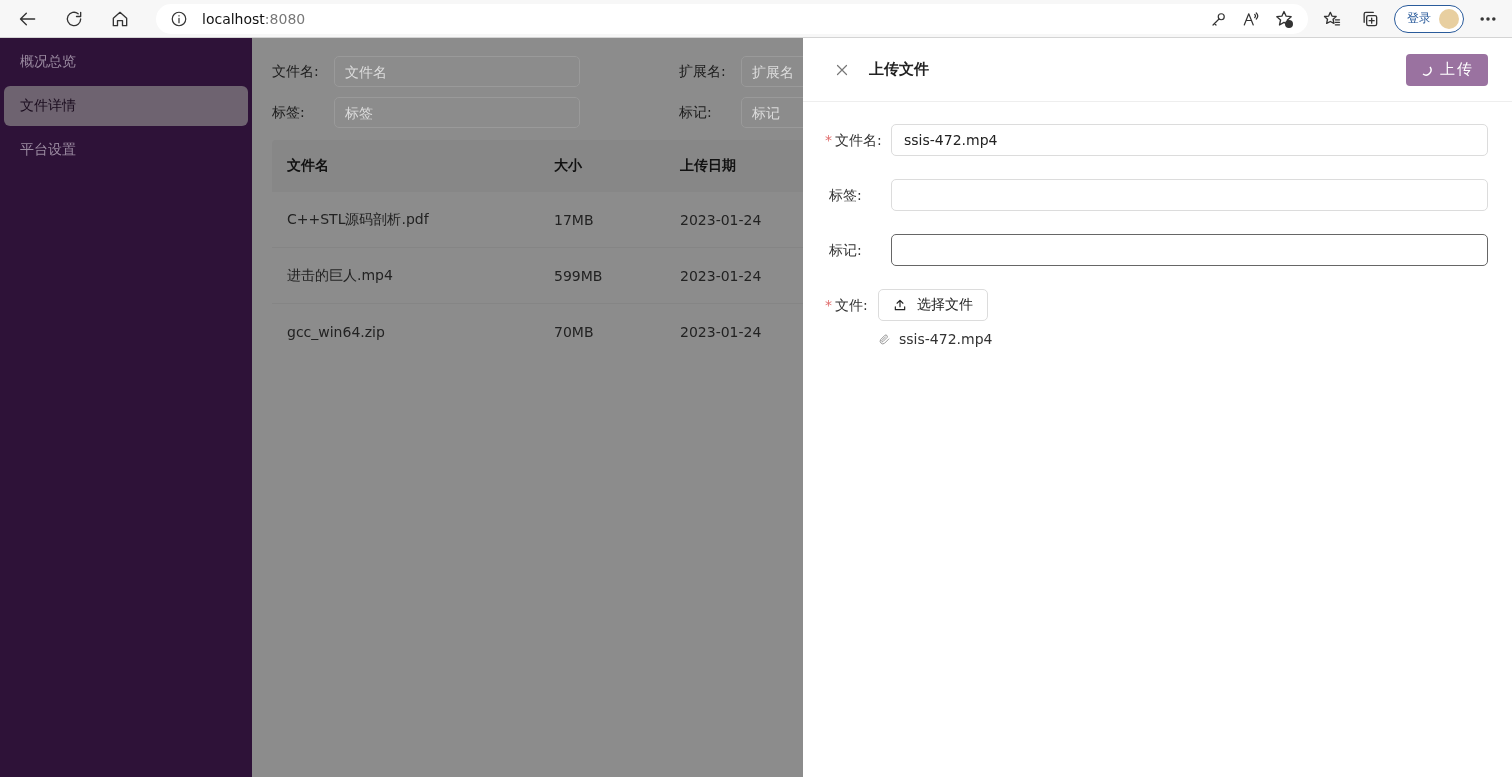  What do you see at coordinates (772, 112) in the screenshot?
I see `filter-field: 标记` at bounding box center [772, 112].